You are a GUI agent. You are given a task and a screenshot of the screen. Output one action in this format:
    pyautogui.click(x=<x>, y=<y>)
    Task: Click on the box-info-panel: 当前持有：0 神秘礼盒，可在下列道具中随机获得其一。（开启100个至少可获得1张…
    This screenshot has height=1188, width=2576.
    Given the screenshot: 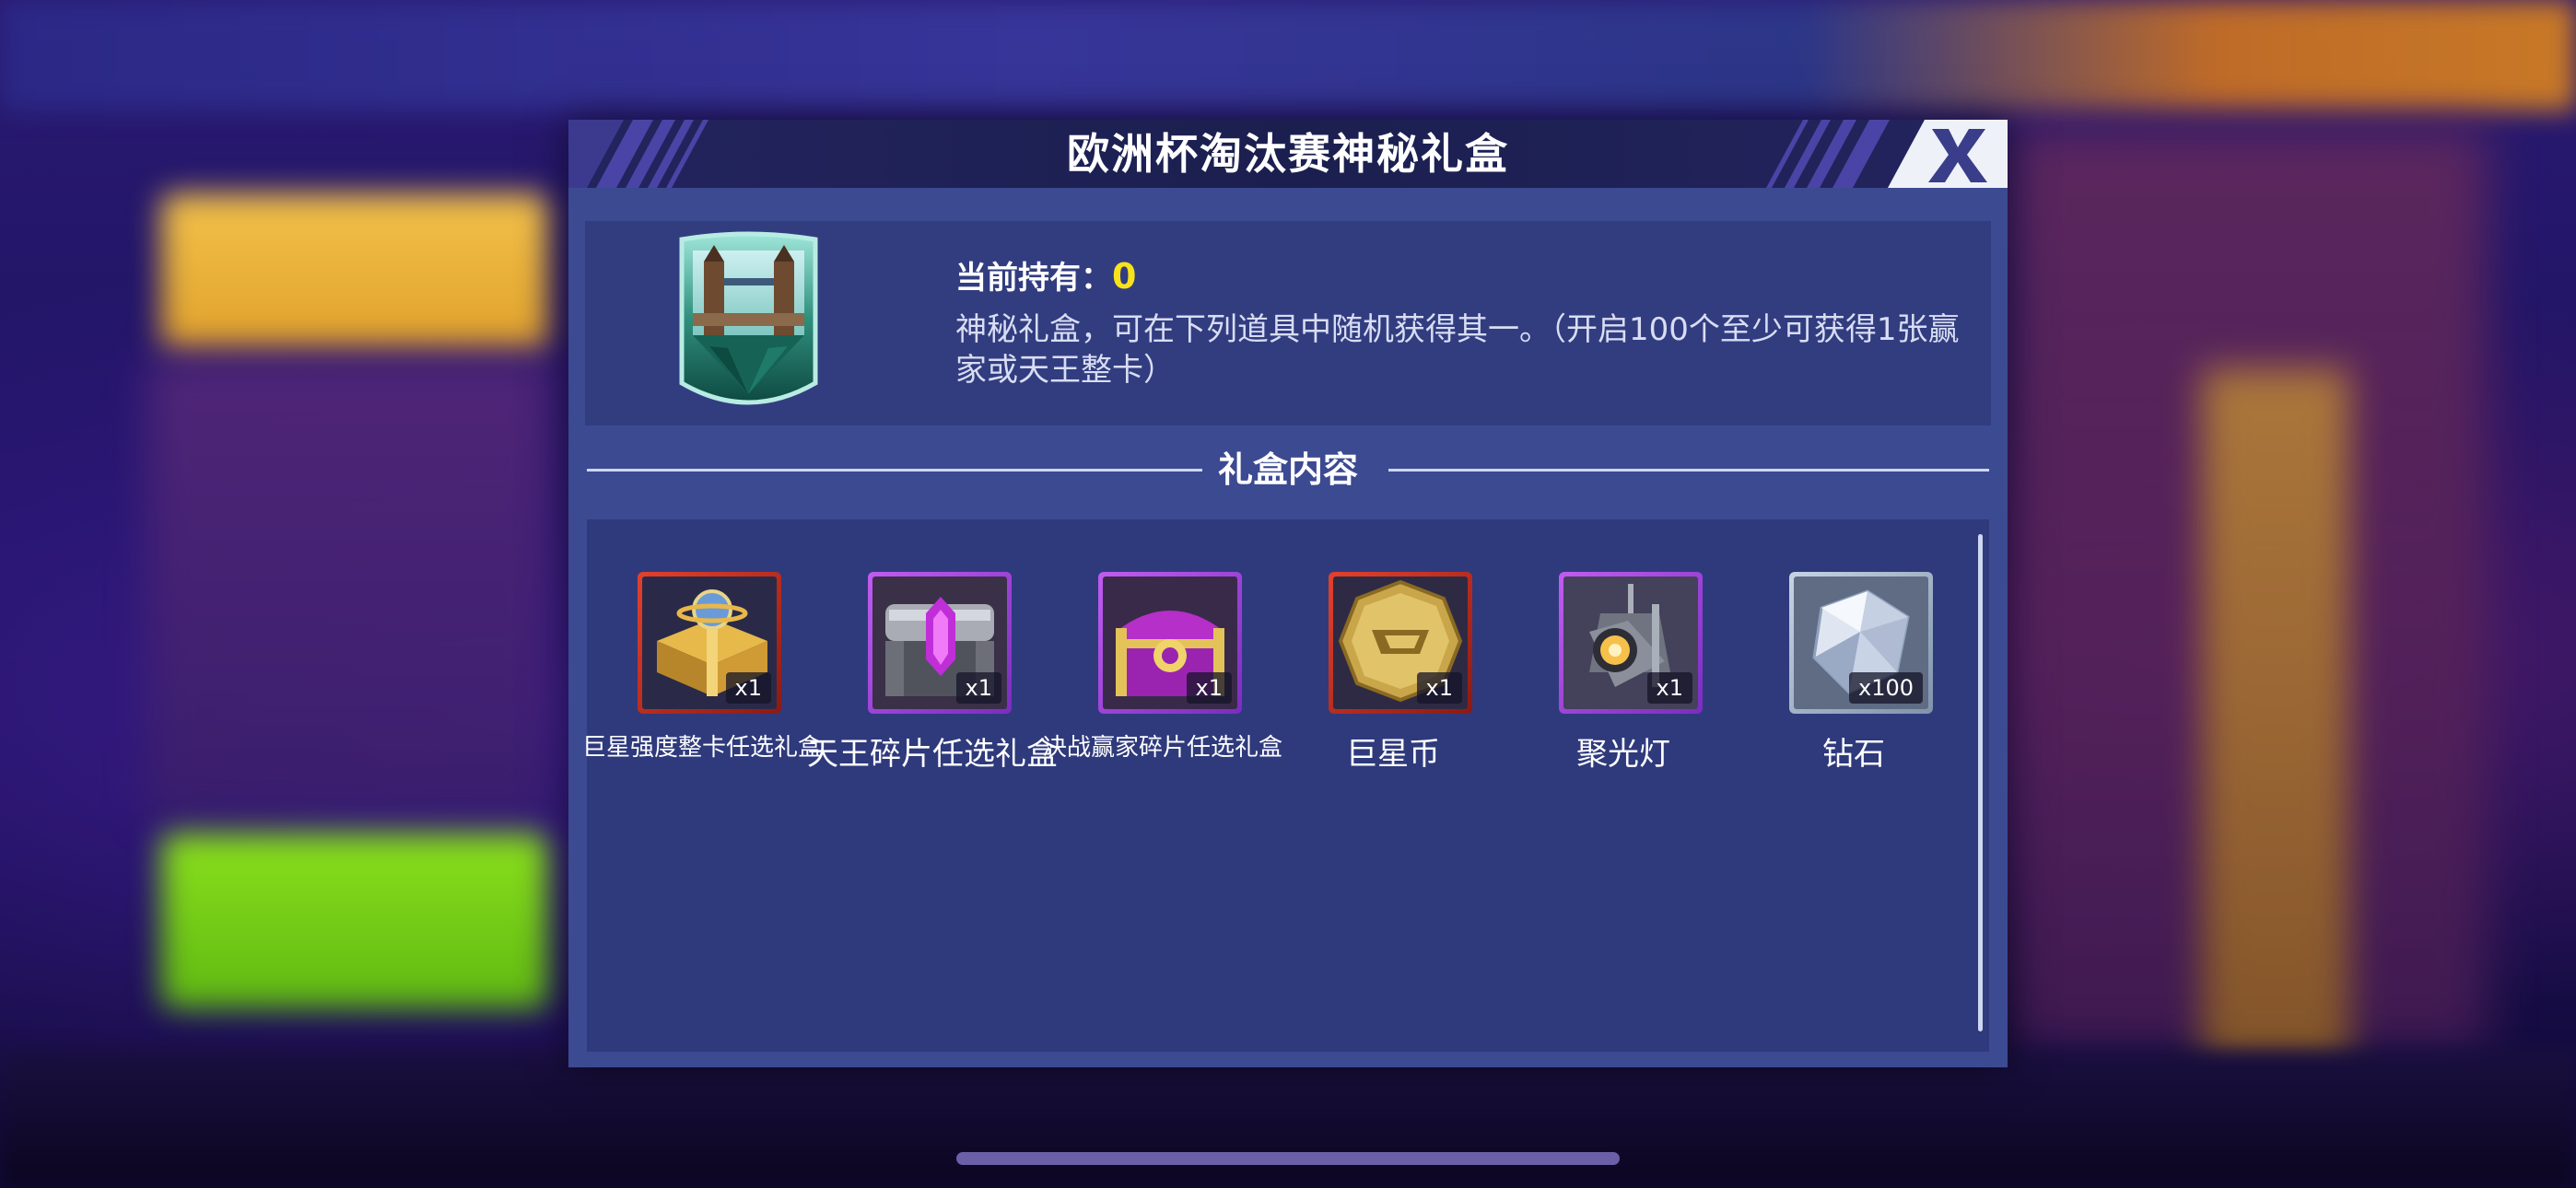 What is the action you would take?
    pyautogui.click(x=1288, y=323)
    